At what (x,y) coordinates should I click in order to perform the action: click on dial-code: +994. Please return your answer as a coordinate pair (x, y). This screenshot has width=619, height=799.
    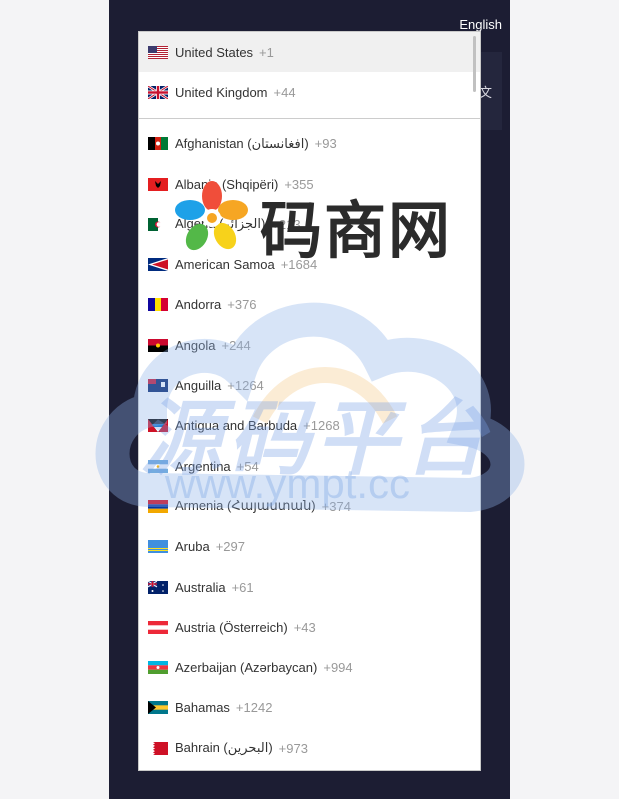
    Looking at the image, I should click on (338, 668).